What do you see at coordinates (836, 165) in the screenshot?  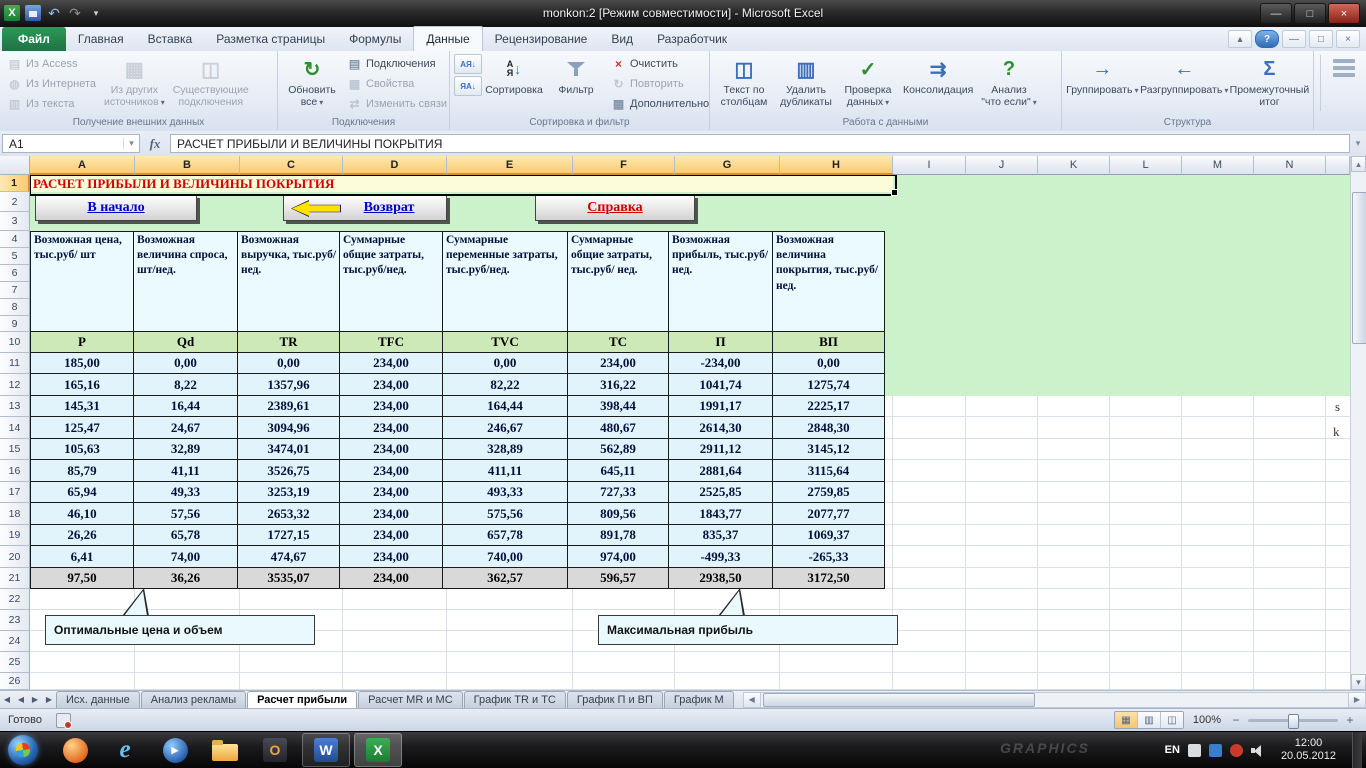 I see `column-header-H: H` at bounding box center [836, 165].